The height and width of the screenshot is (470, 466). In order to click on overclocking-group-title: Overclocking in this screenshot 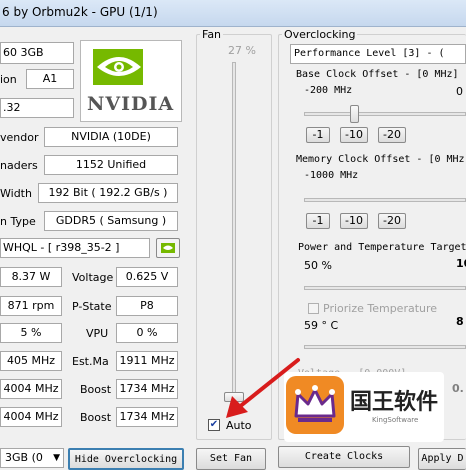, I will do `click(320, 34)`.